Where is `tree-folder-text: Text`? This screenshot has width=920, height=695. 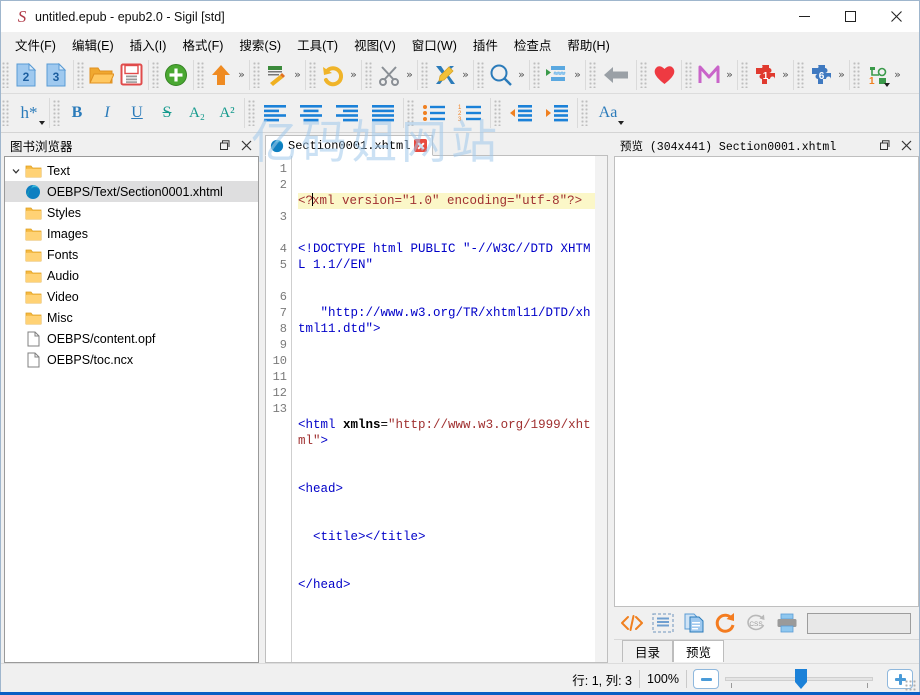 tree-folder-text: Text is located at coordinates (131, 170).